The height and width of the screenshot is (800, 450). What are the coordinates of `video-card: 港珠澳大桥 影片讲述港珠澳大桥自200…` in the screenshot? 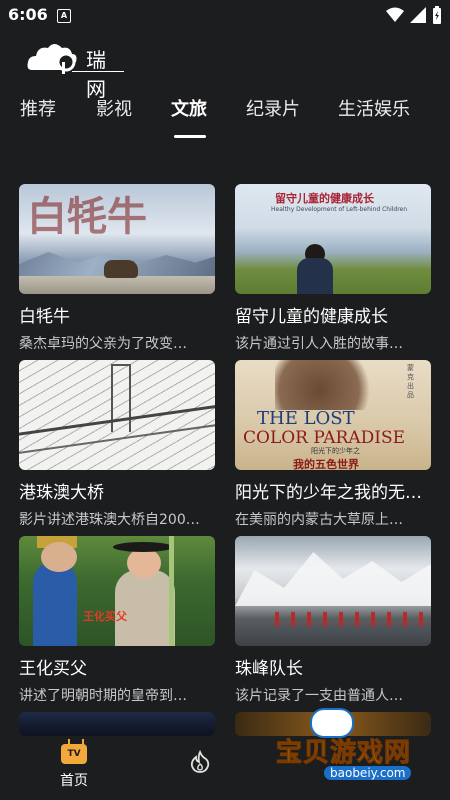 It's located at (117, 444).